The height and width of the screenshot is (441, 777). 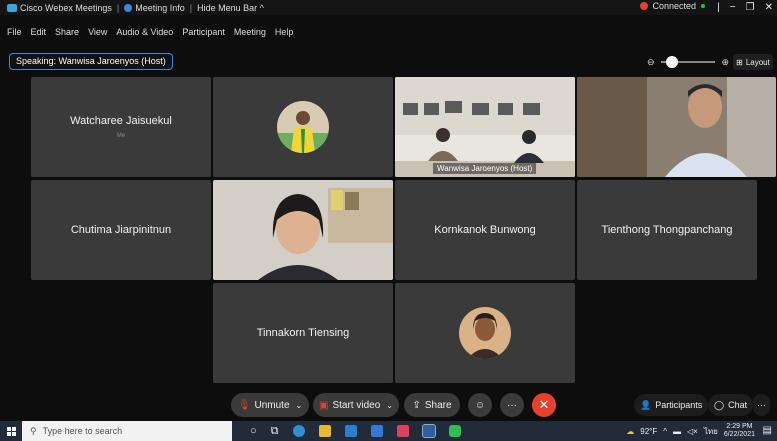 What do you see at coordinates (350, 431) in the screenshot?
I see `mail-icon` at bounding box center [350, 431].